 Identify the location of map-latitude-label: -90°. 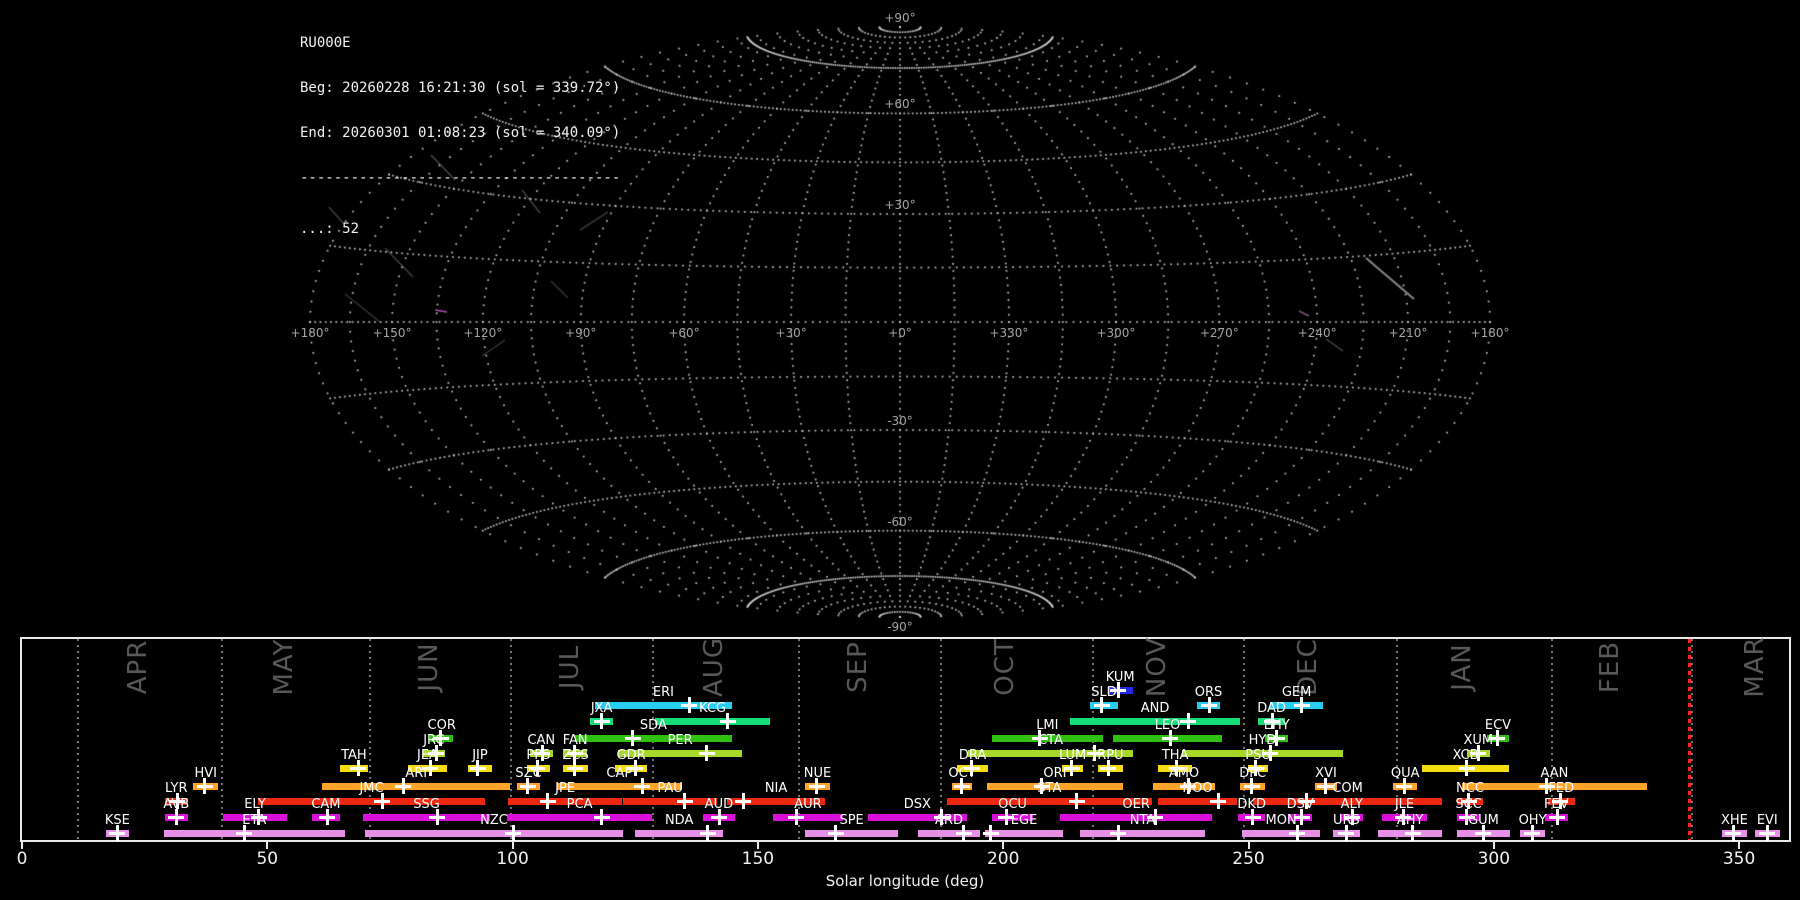
(900, 627).